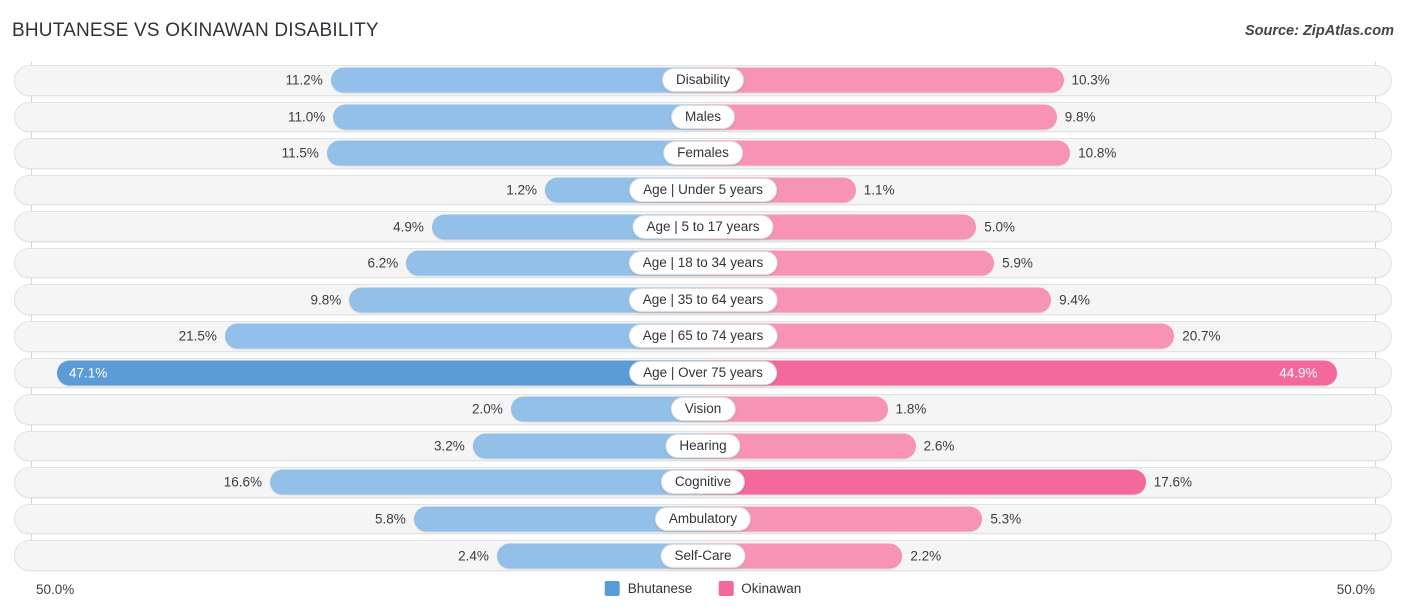 Image resolution: width=1406 pixels, height=612 pixels. Describe the element at coordinates (55, 589) in the screenshot. I see `axis-label-left: 50.0%` at that location.